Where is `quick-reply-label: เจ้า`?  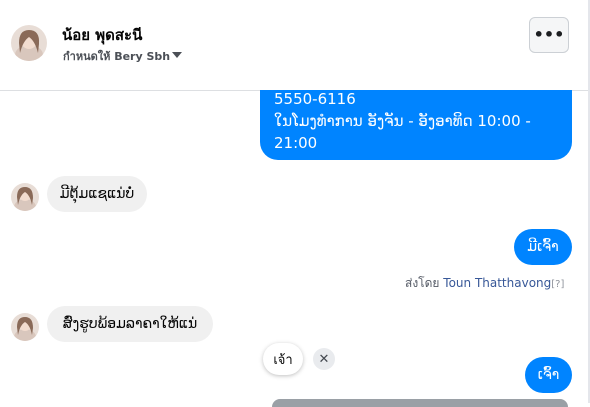 quick-reply-label: เจ้า is located at coordinates (283, 360).